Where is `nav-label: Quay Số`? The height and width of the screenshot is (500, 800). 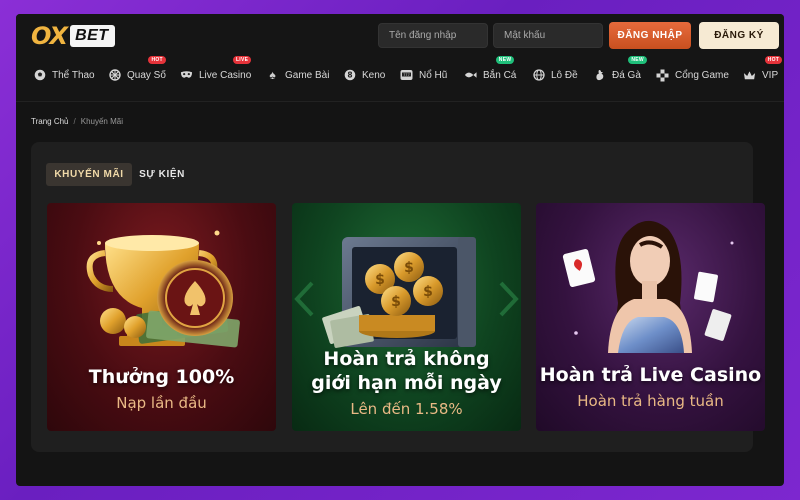
nav-label: Quay Số is located at coordinates (146, 75).